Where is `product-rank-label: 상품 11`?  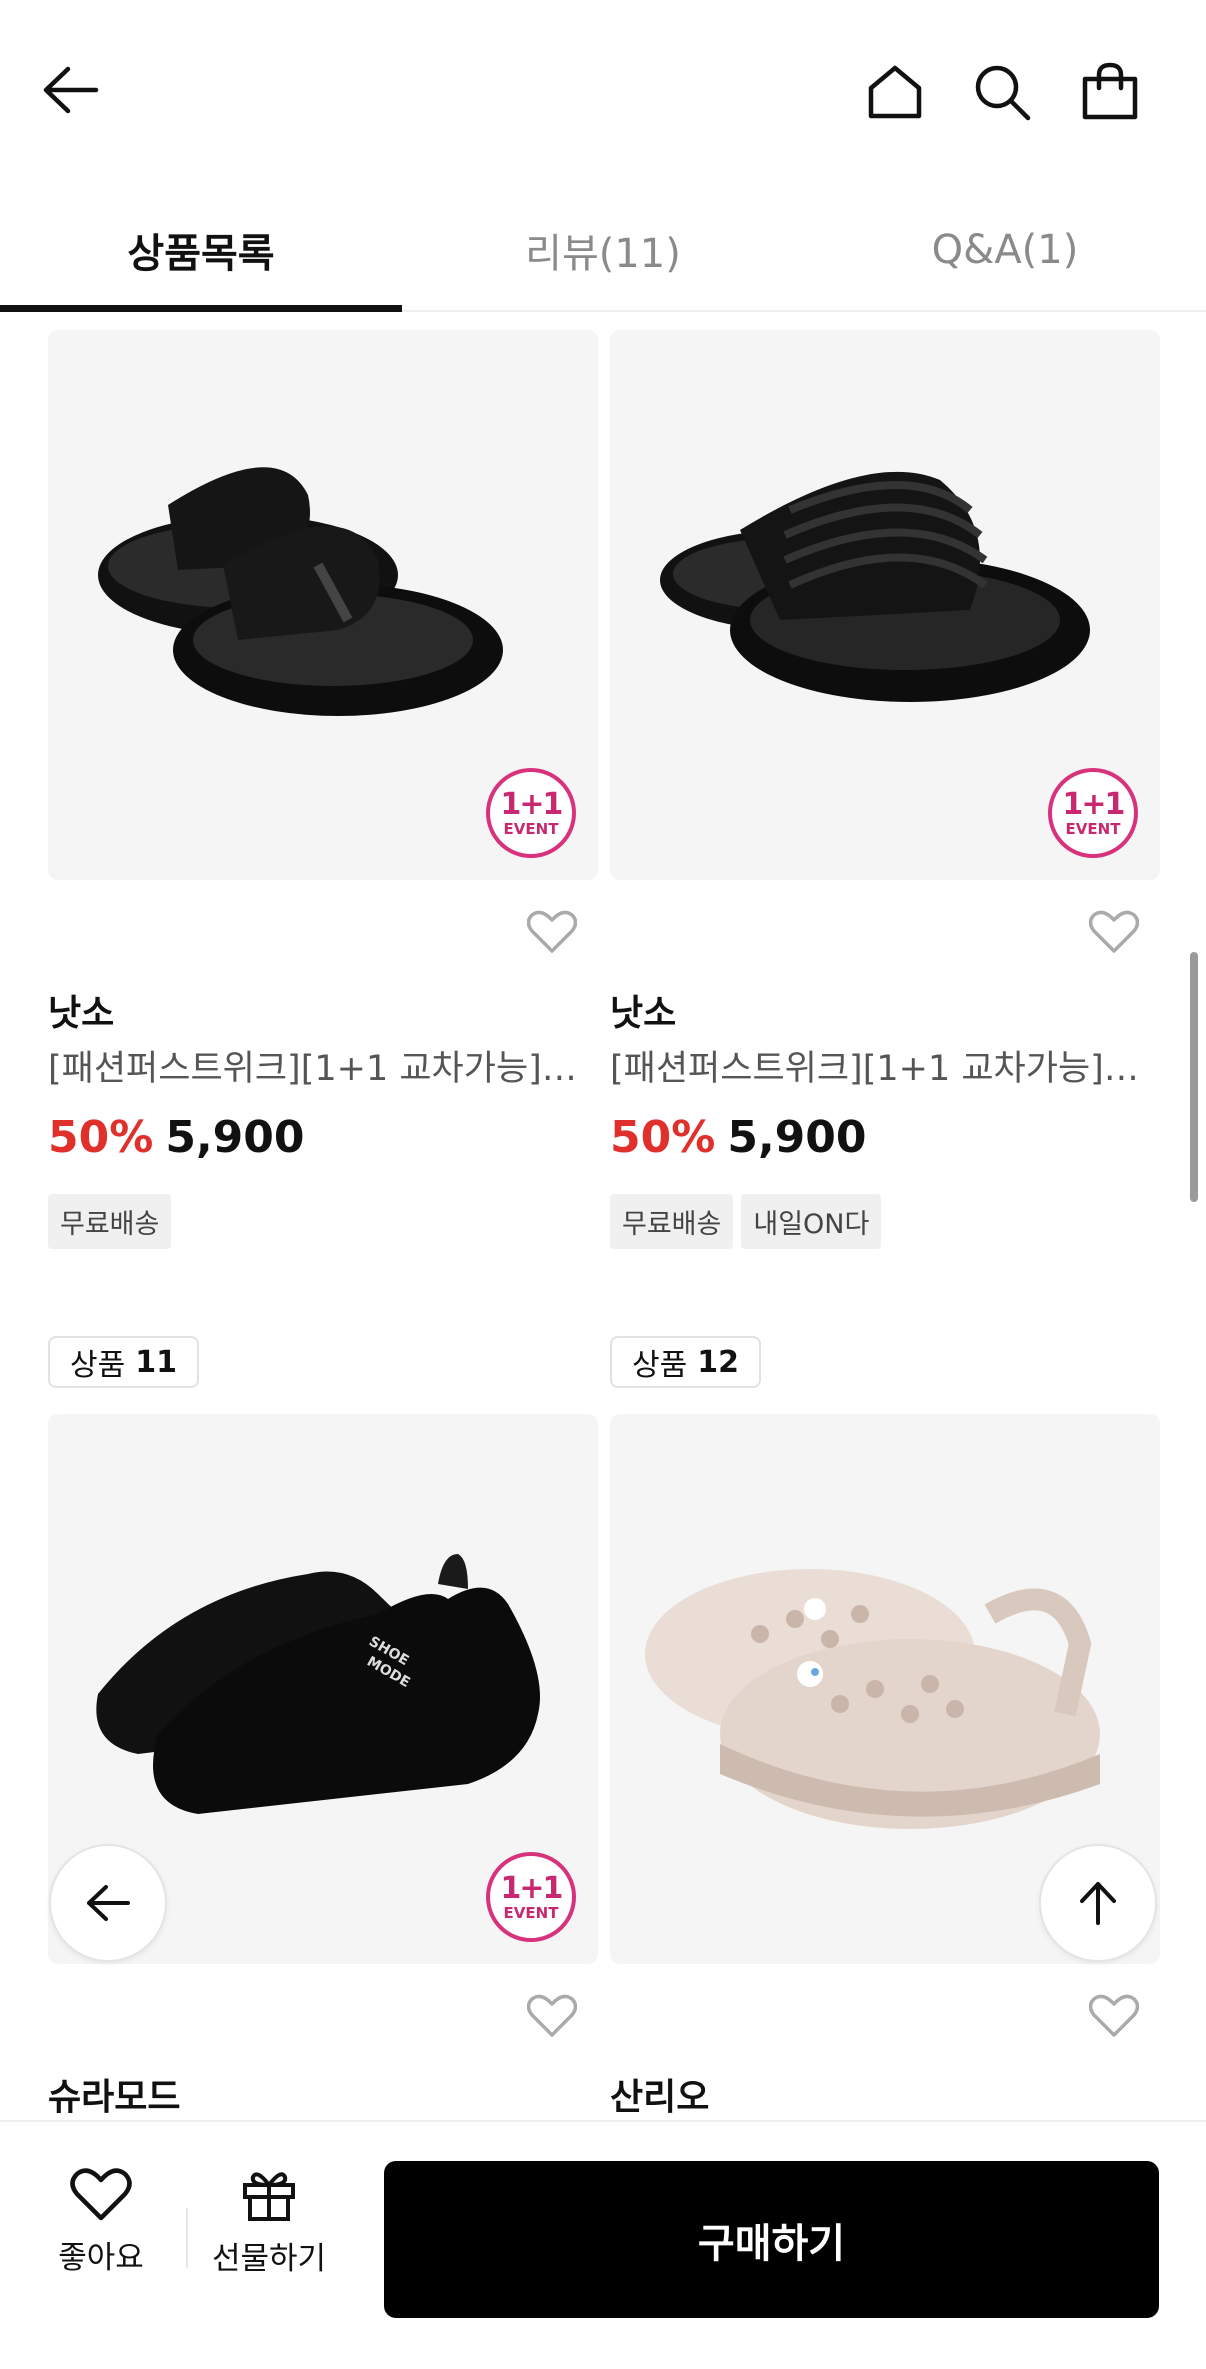 product-rank-label: 상품 11 is located at coordinates (123, 1362).